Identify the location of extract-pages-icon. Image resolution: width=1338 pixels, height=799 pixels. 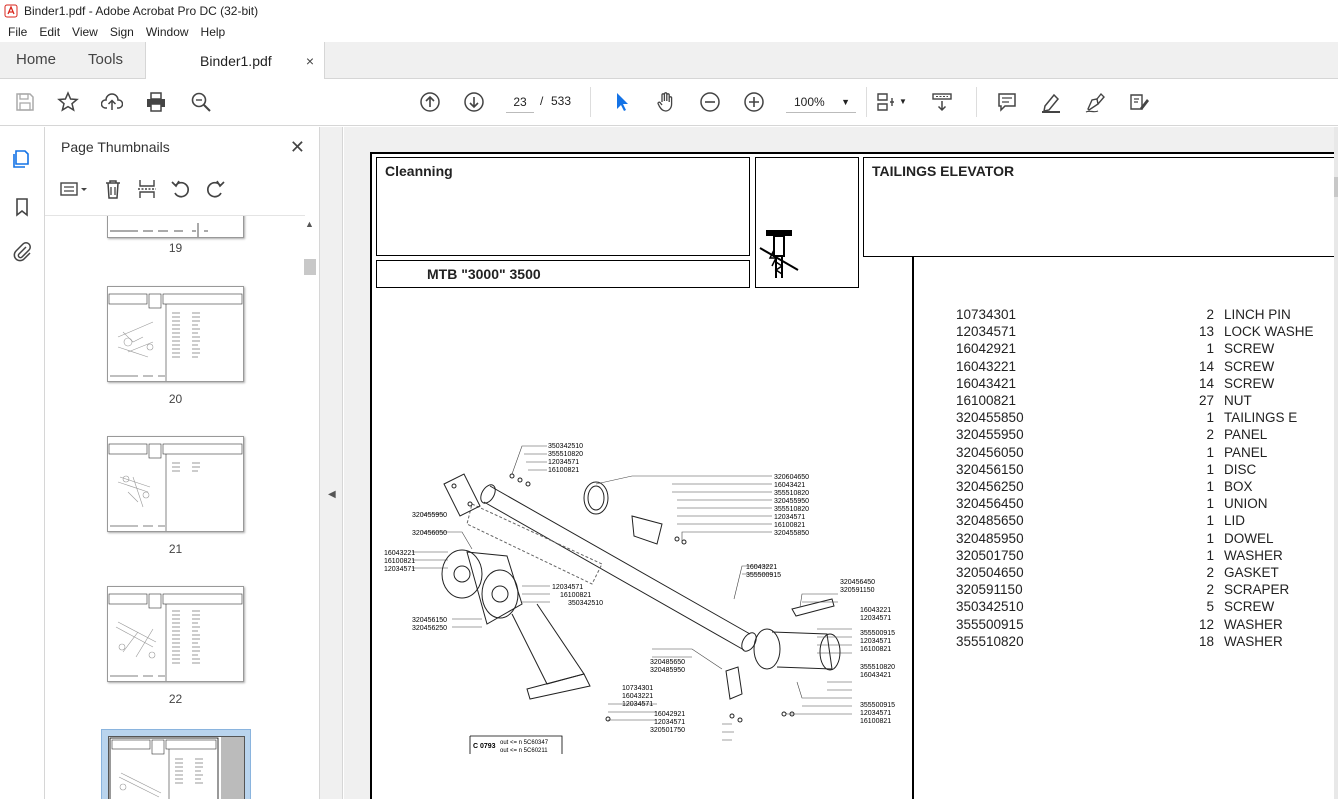
(147, 189).